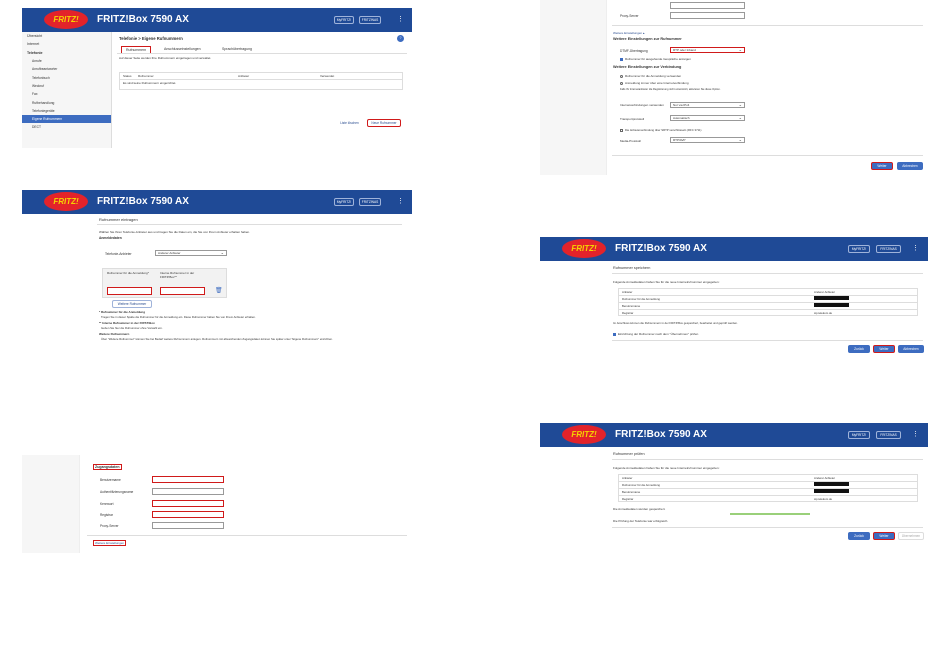 This screenshot has width=950, height=651. What do you see at coordinates (188, 514) in the screenshot?
I see `registrar-input` at bounding box center [188, 514].